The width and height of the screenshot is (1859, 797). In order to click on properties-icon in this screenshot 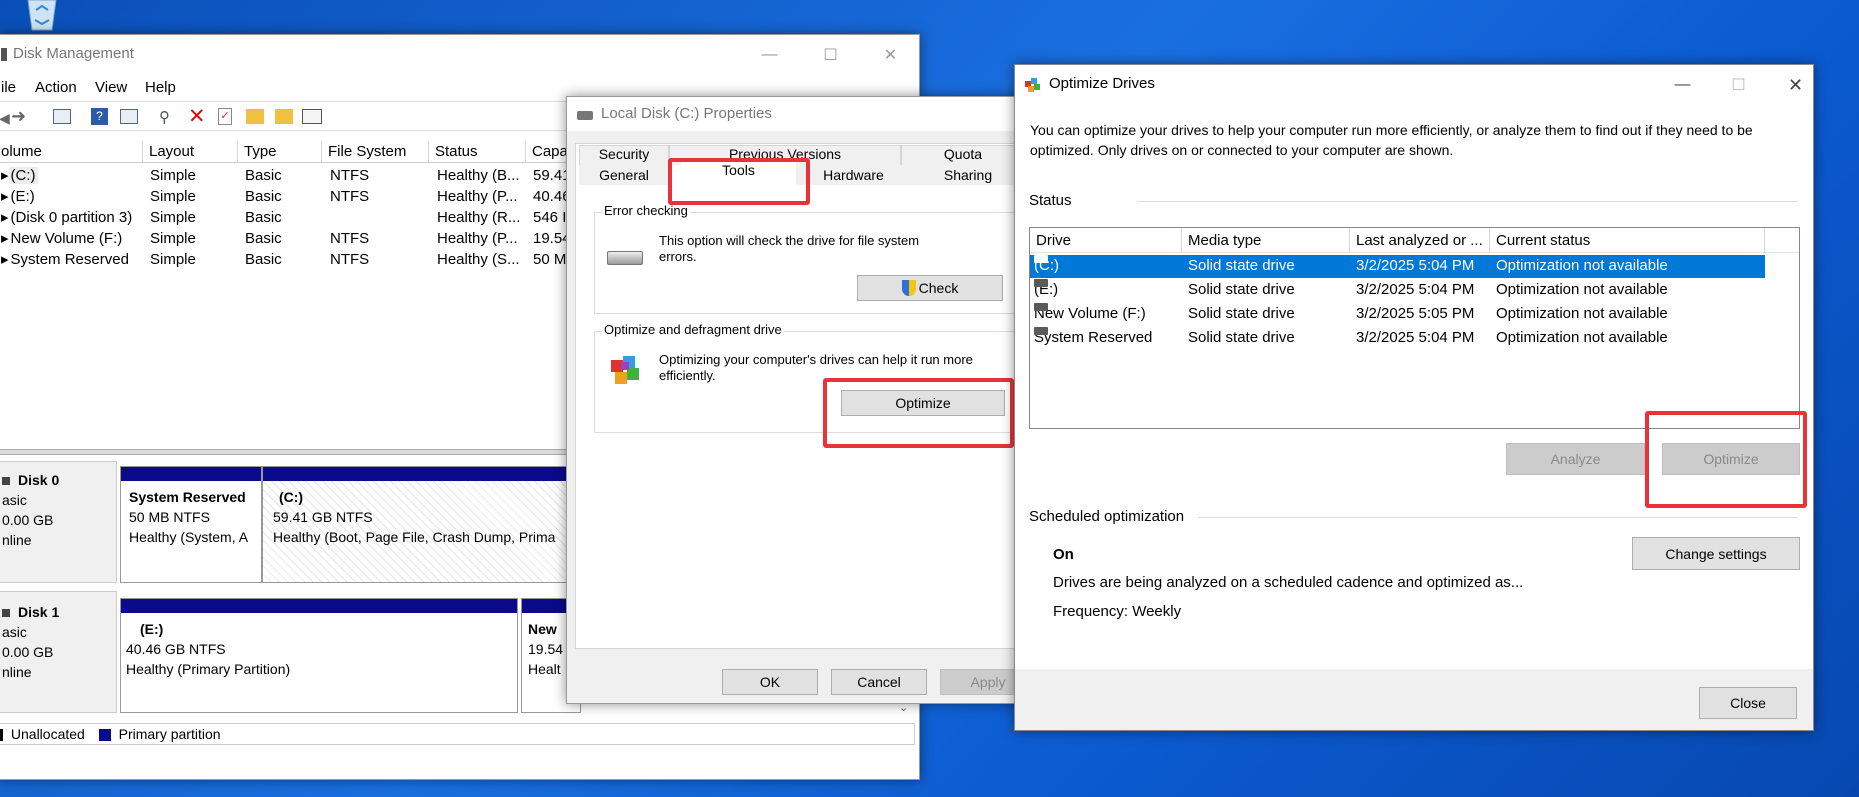, I will do `click(129, 116)`.